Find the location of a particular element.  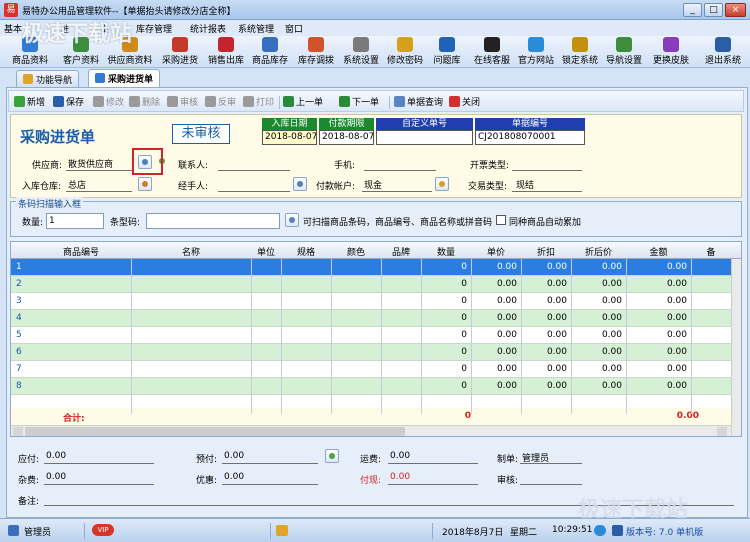

grid-column-header: 品牌 is located at coordinates (401, 251).